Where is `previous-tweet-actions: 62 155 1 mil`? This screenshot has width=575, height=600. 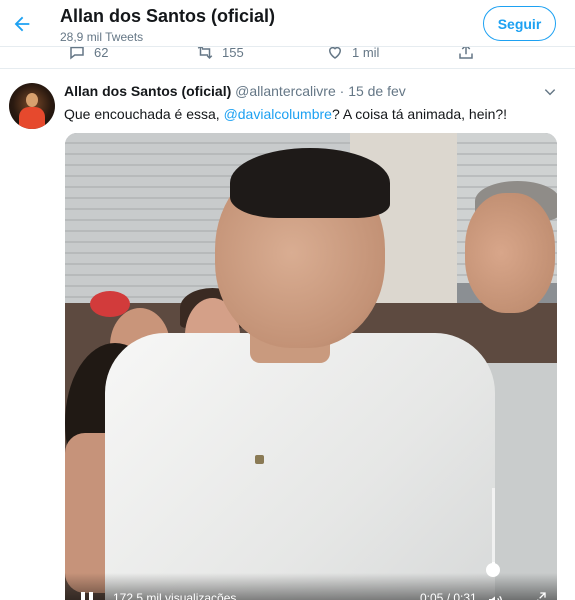 previous-tweet-actions: 62 155 1 mil is located at coordinates (287, 57).